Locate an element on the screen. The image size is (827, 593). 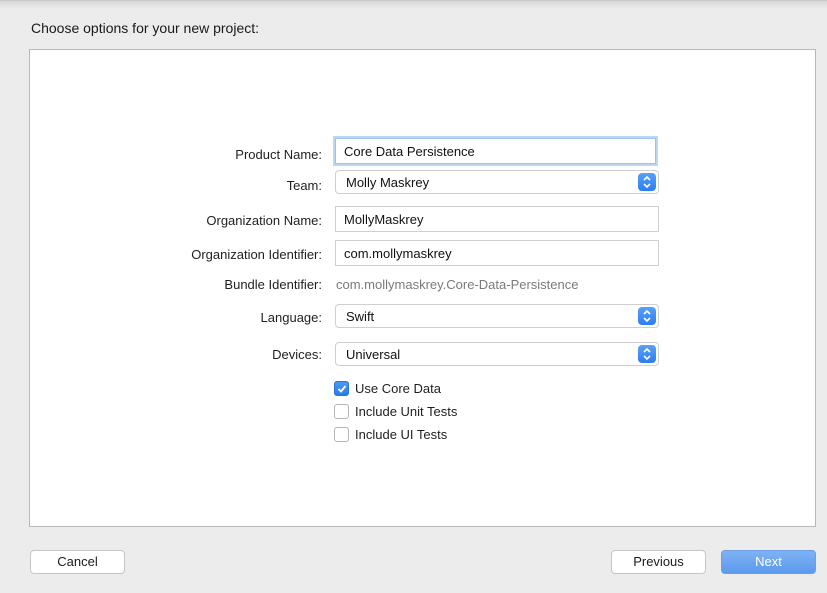
organization-identifier-field: com.mollymaskrey is located at coordinates (497, 253).